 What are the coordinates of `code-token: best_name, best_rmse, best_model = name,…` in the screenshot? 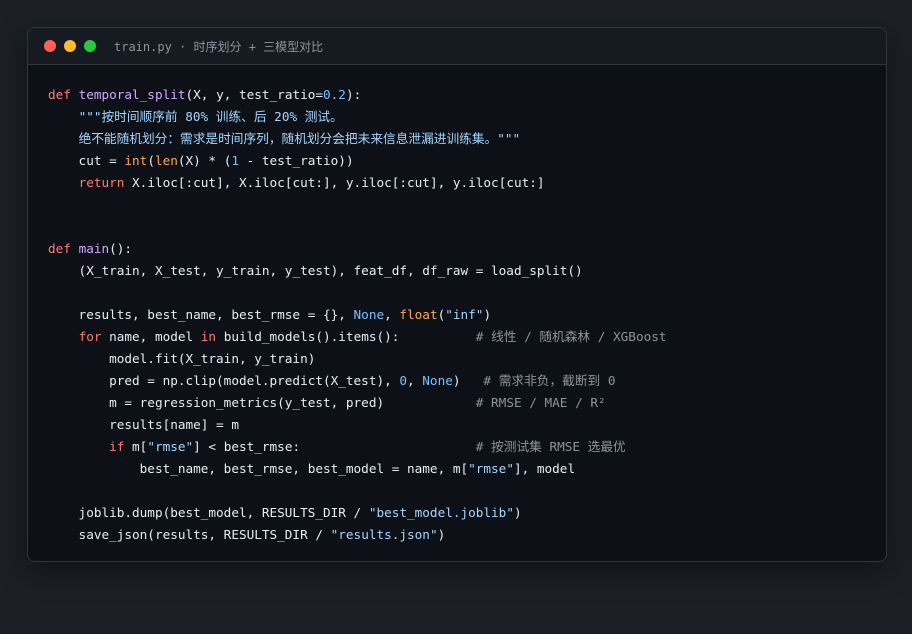 It's located at (258, 468).